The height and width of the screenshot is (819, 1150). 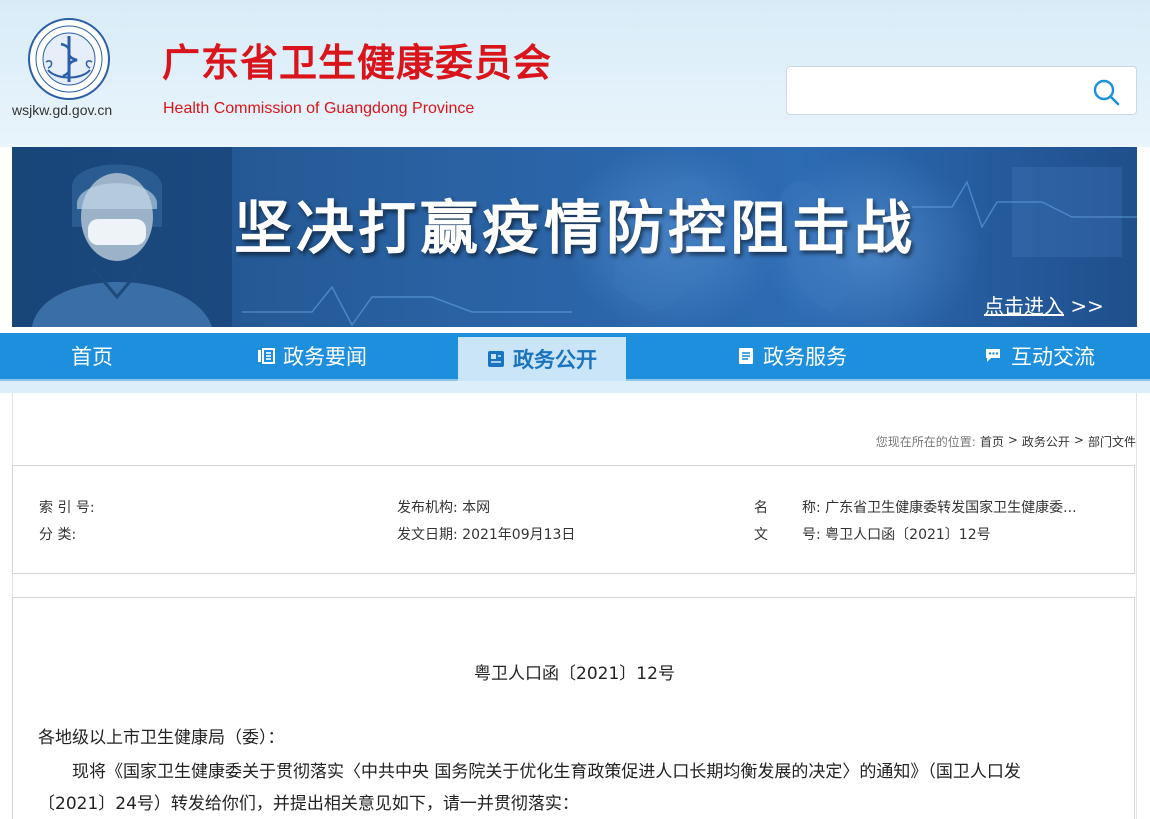 What do you see at coordinates (319, 108) in the screenshot?
I see `site-subtitle: Health Commission of Guangdong Province` at bounding box center [319, 108].